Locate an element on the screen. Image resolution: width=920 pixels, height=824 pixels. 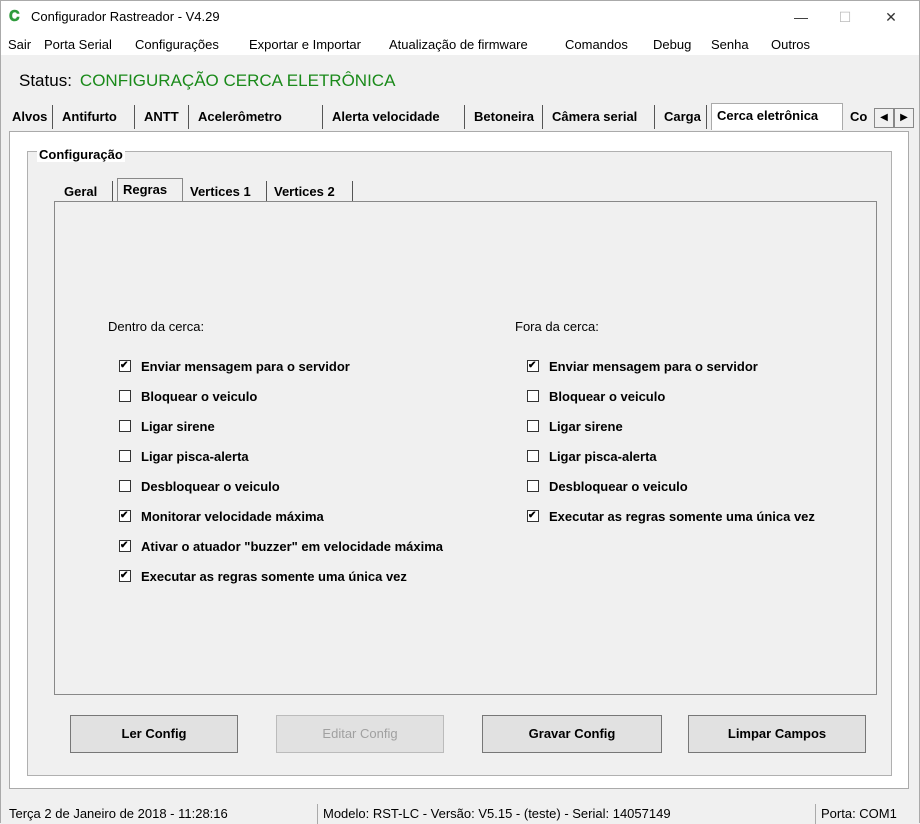
menu-configuracoes: Configurações is located at coordinates (177, 44).